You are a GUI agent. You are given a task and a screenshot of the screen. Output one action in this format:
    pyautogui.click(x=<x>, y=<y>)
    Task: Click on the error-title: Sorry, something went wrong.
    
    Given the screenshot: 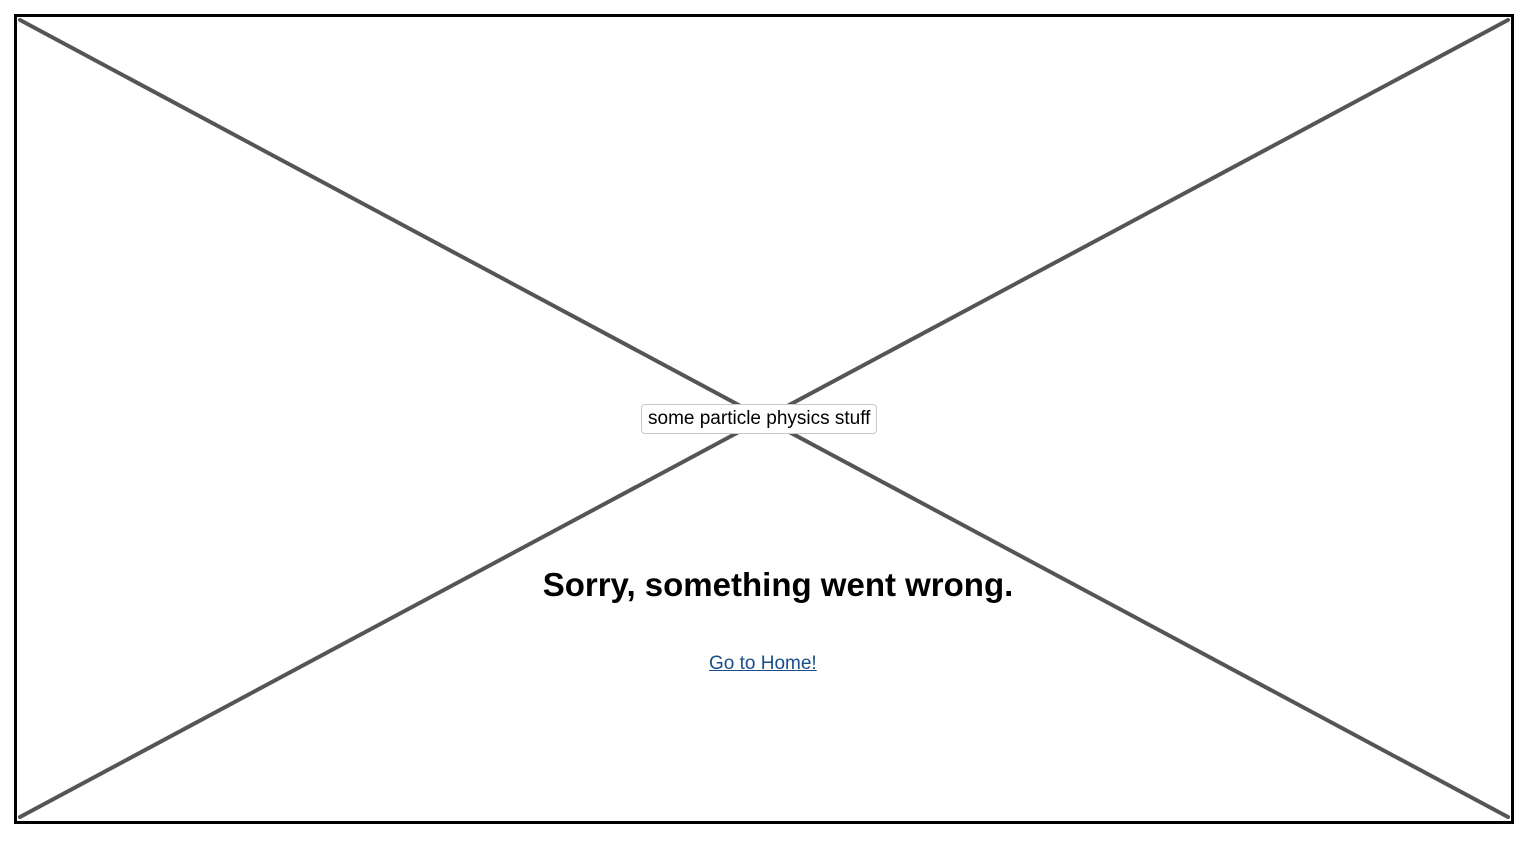 What is the action you would take?
    pyautogui.click(x=763, y=585)
    